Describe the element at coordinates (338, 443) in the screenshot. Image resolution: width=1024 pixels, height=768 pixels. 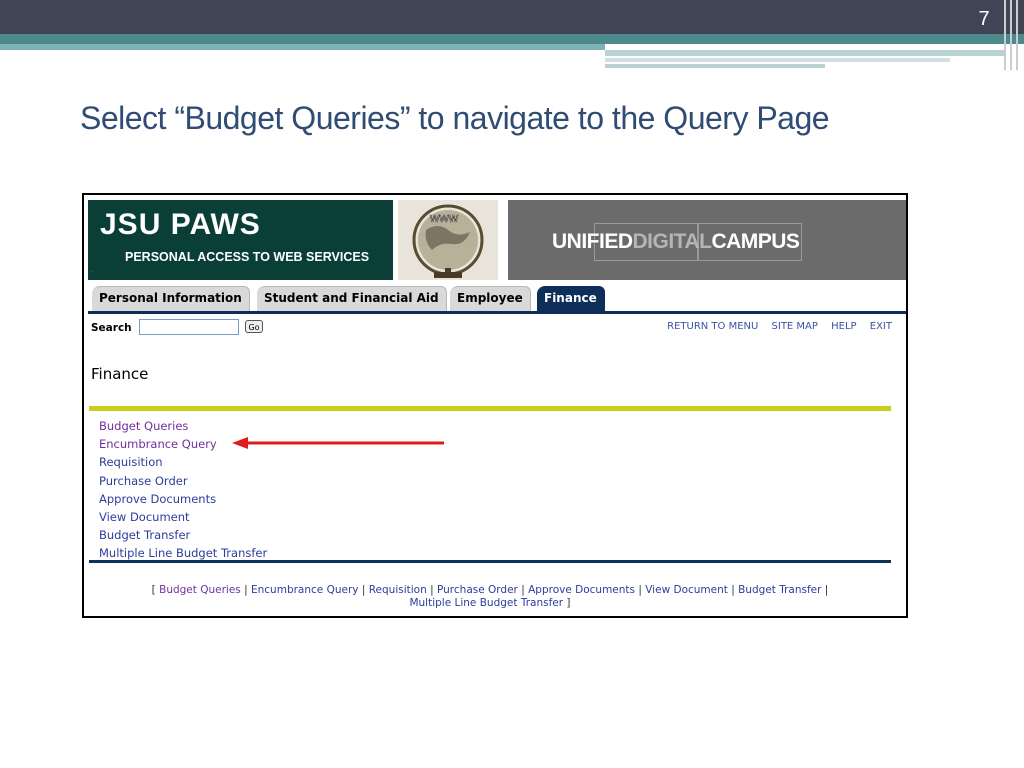
I see `red-arrow-icon` at that location.